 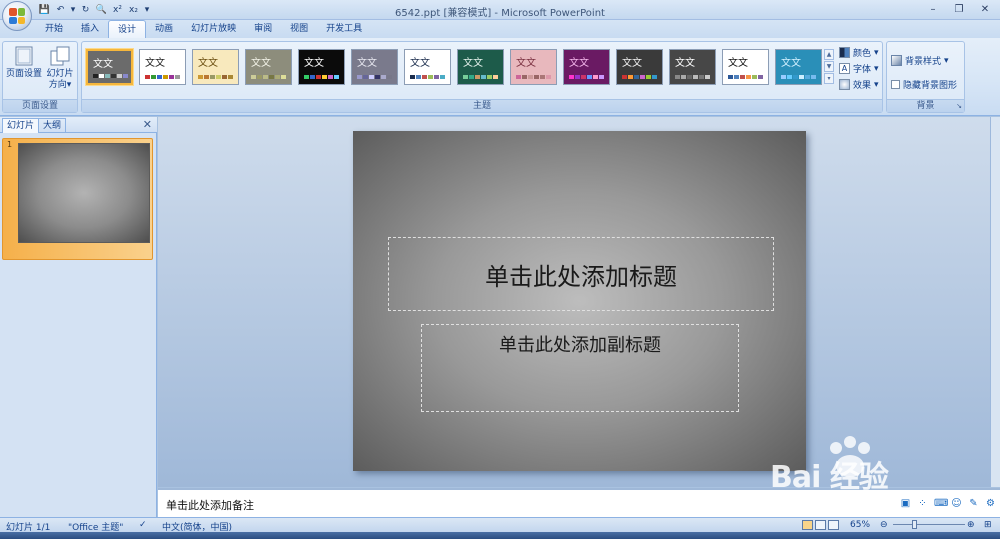 I want to click on softkbd-icon: ⌨, so click(x=941, y=503).